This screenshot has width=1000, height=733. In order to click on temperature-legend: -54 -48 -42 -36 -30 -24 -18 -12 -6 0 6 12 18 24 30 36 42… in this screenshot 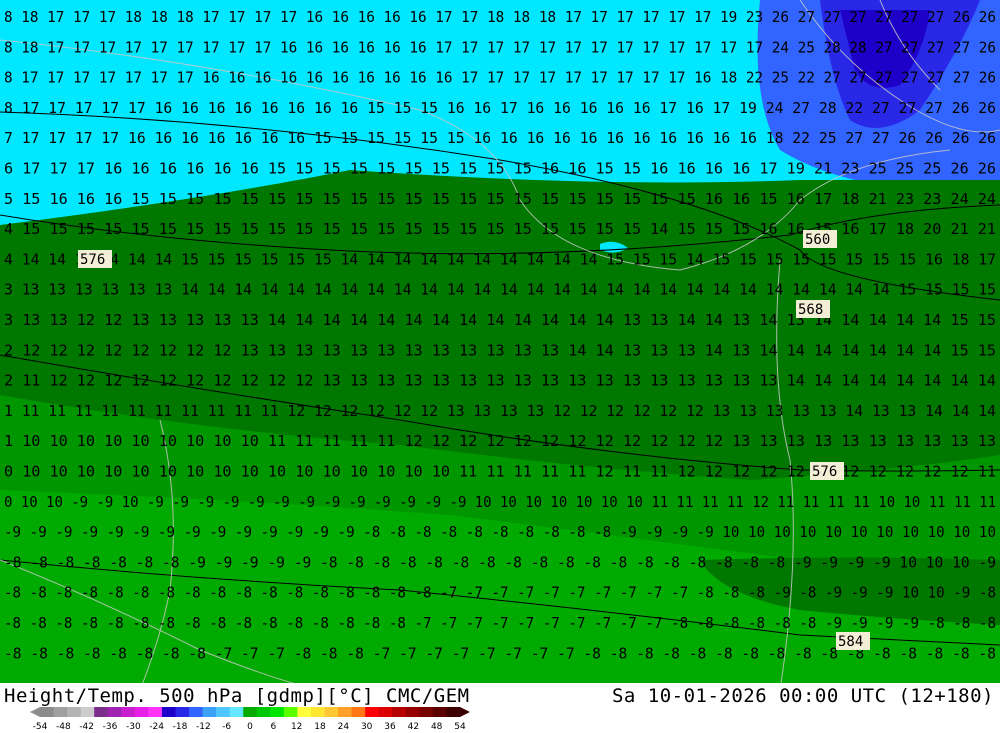, I will do `click(250, 719)`.